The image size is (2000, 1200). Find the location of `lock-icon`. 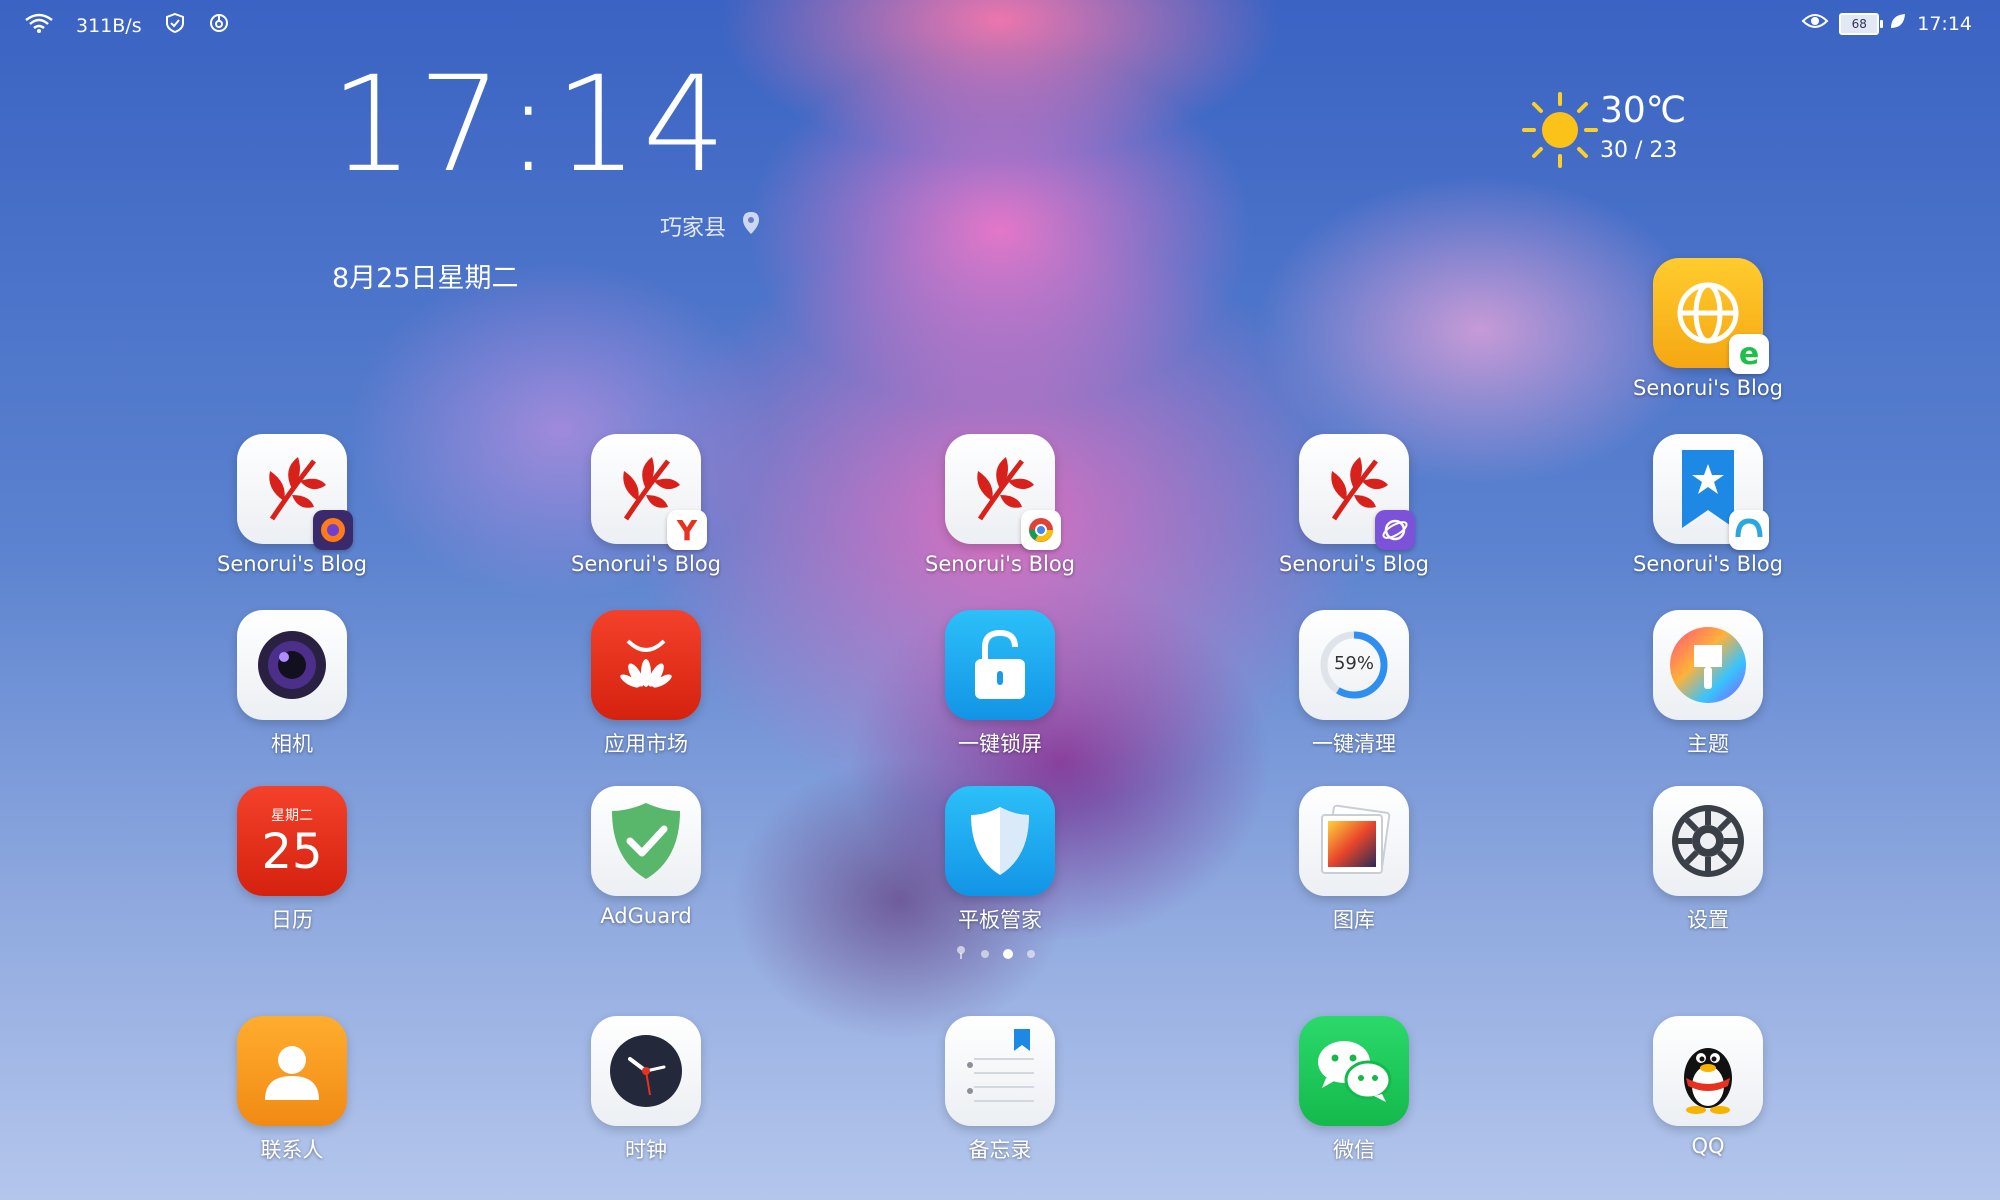

lock-icon is located at coordinates (1000, 664).